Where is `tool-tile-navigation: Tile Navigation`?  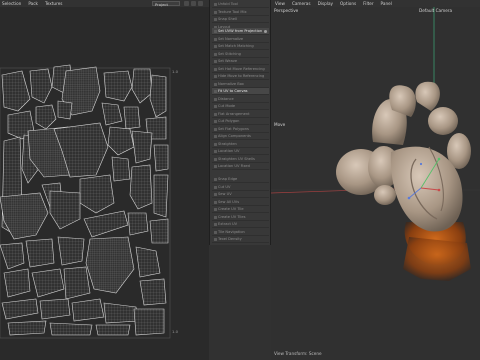 tool-tile-navigation: Tile Navigation is located at coordinates (240, 232).